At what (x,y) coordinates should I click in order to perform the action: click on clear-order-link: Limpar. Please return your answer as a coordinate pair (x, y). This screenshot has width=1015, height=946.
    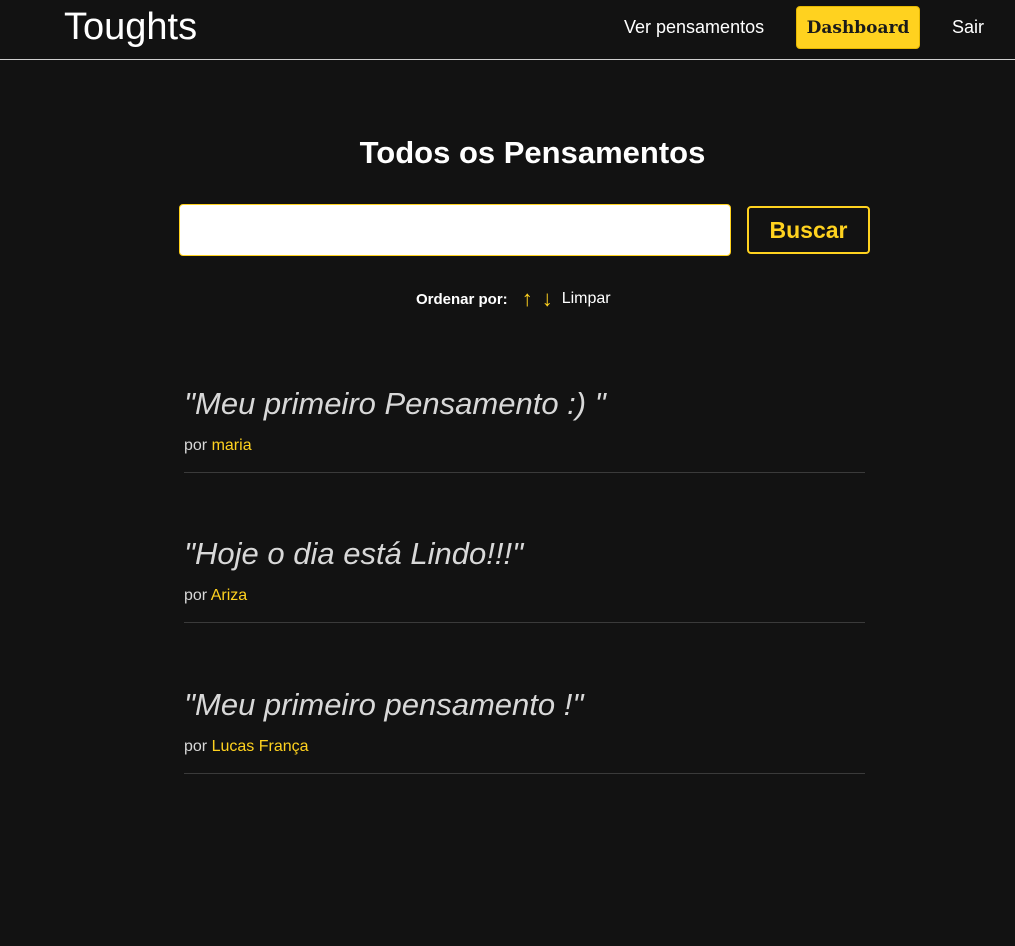
    Looking at the image, I should click on (586, 299).